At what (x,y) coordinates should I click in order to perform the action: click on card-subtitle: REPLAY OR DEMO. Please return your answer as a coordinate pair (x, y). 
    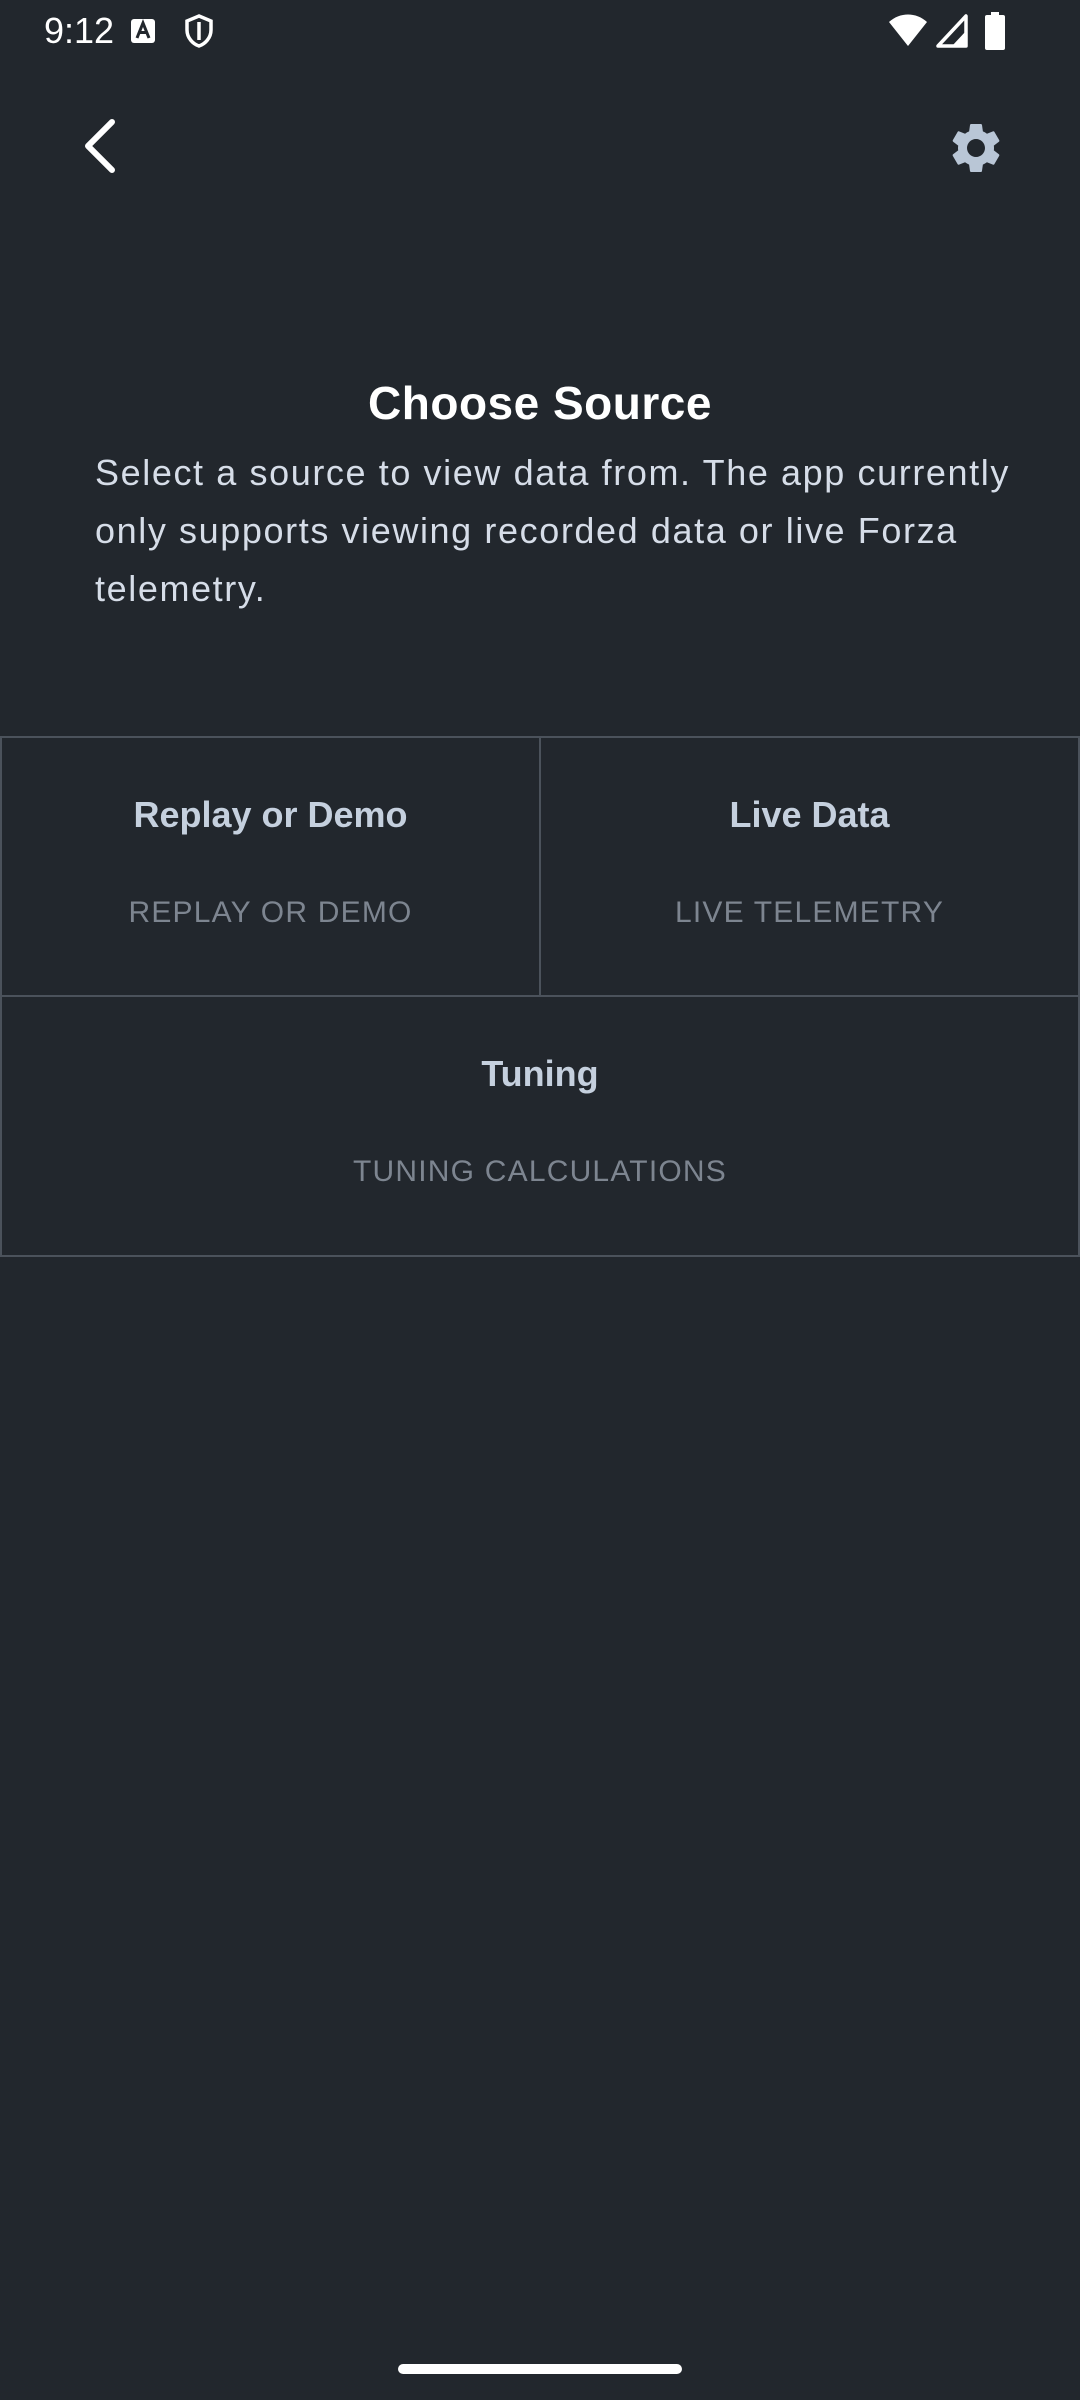
    Looking at the image, I should click on (270, 912).